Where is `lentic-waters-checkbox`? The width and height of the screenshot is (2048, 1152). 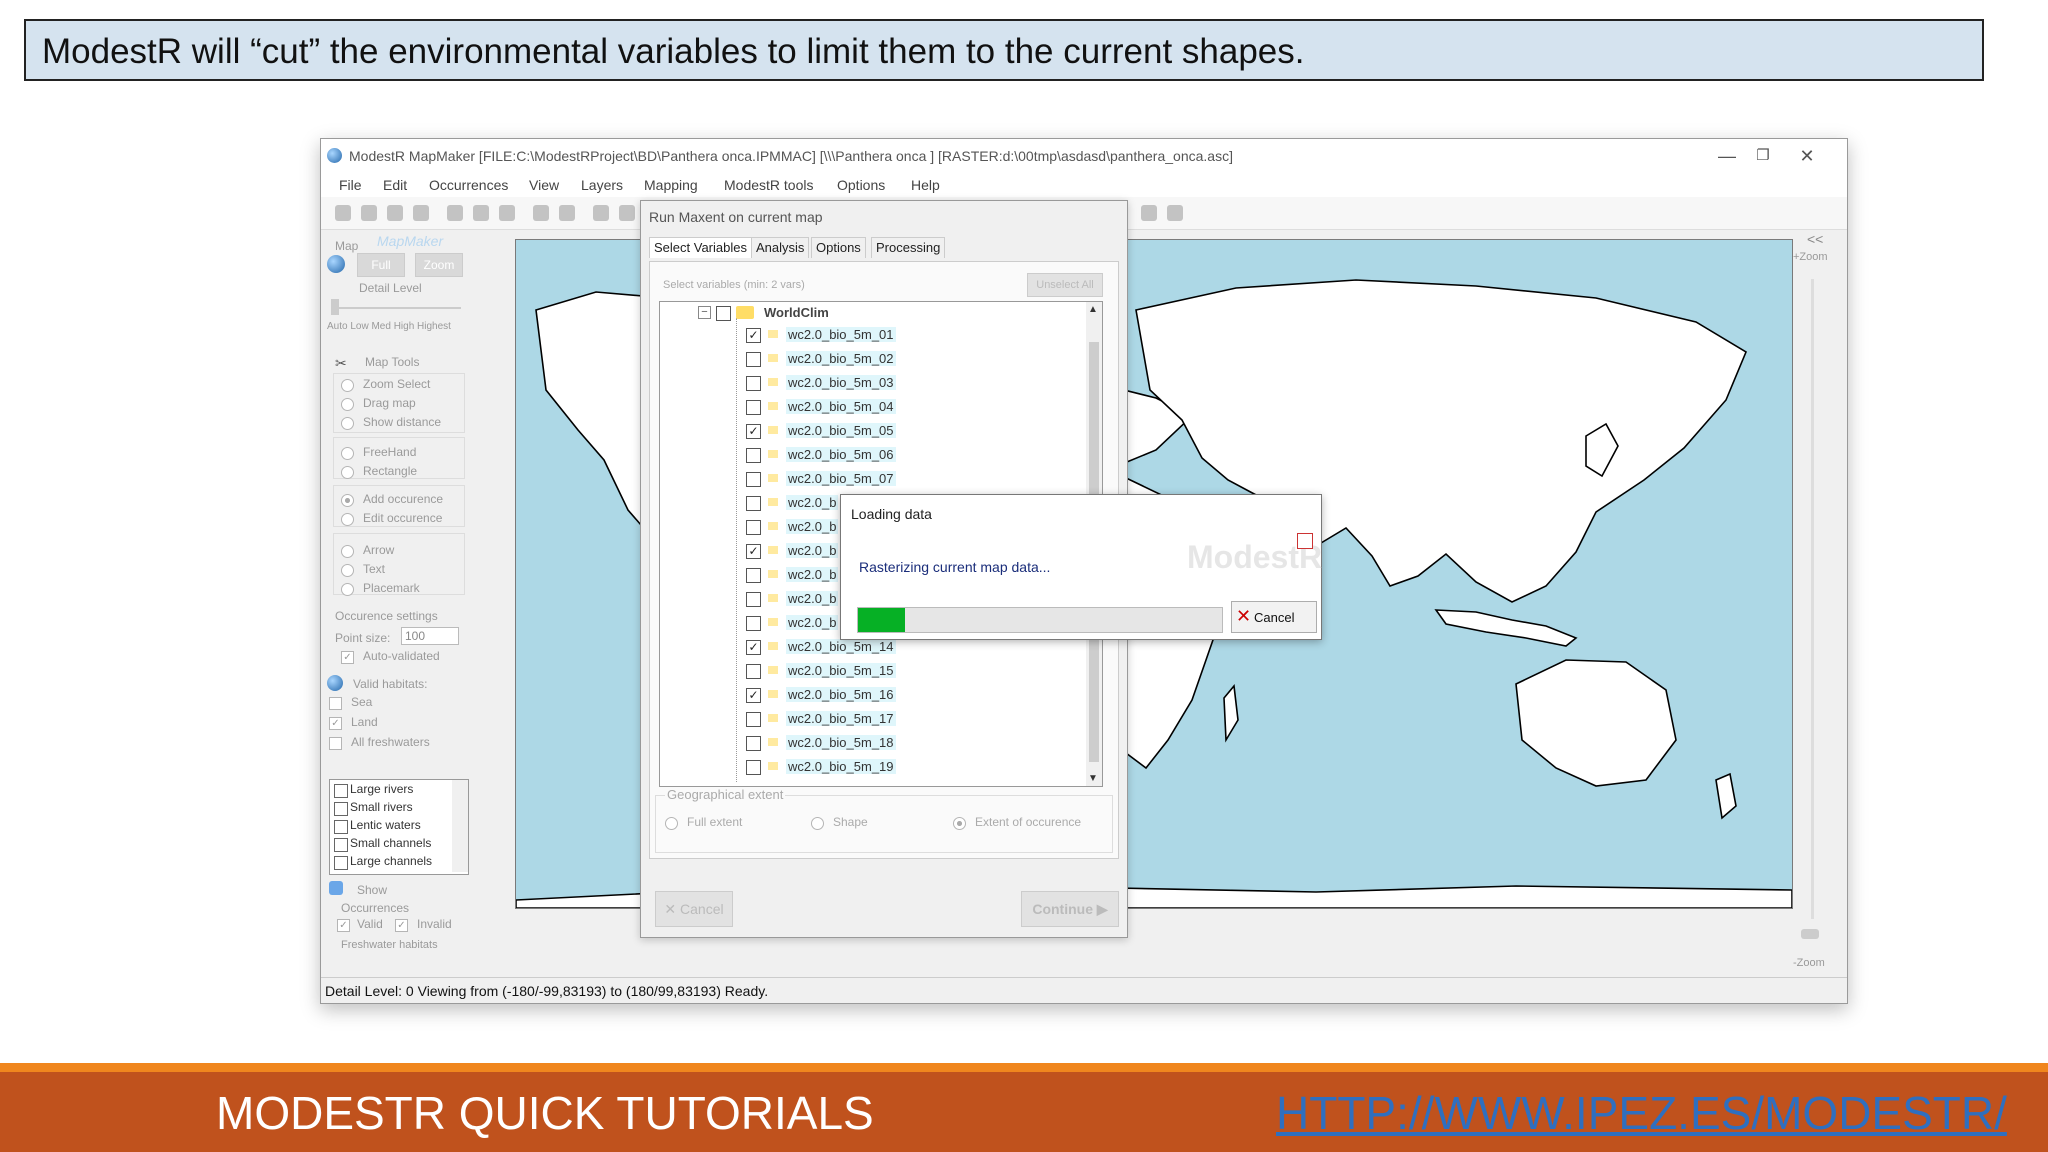
lentic-waters-checkbox is located at coordinates (341, 827).